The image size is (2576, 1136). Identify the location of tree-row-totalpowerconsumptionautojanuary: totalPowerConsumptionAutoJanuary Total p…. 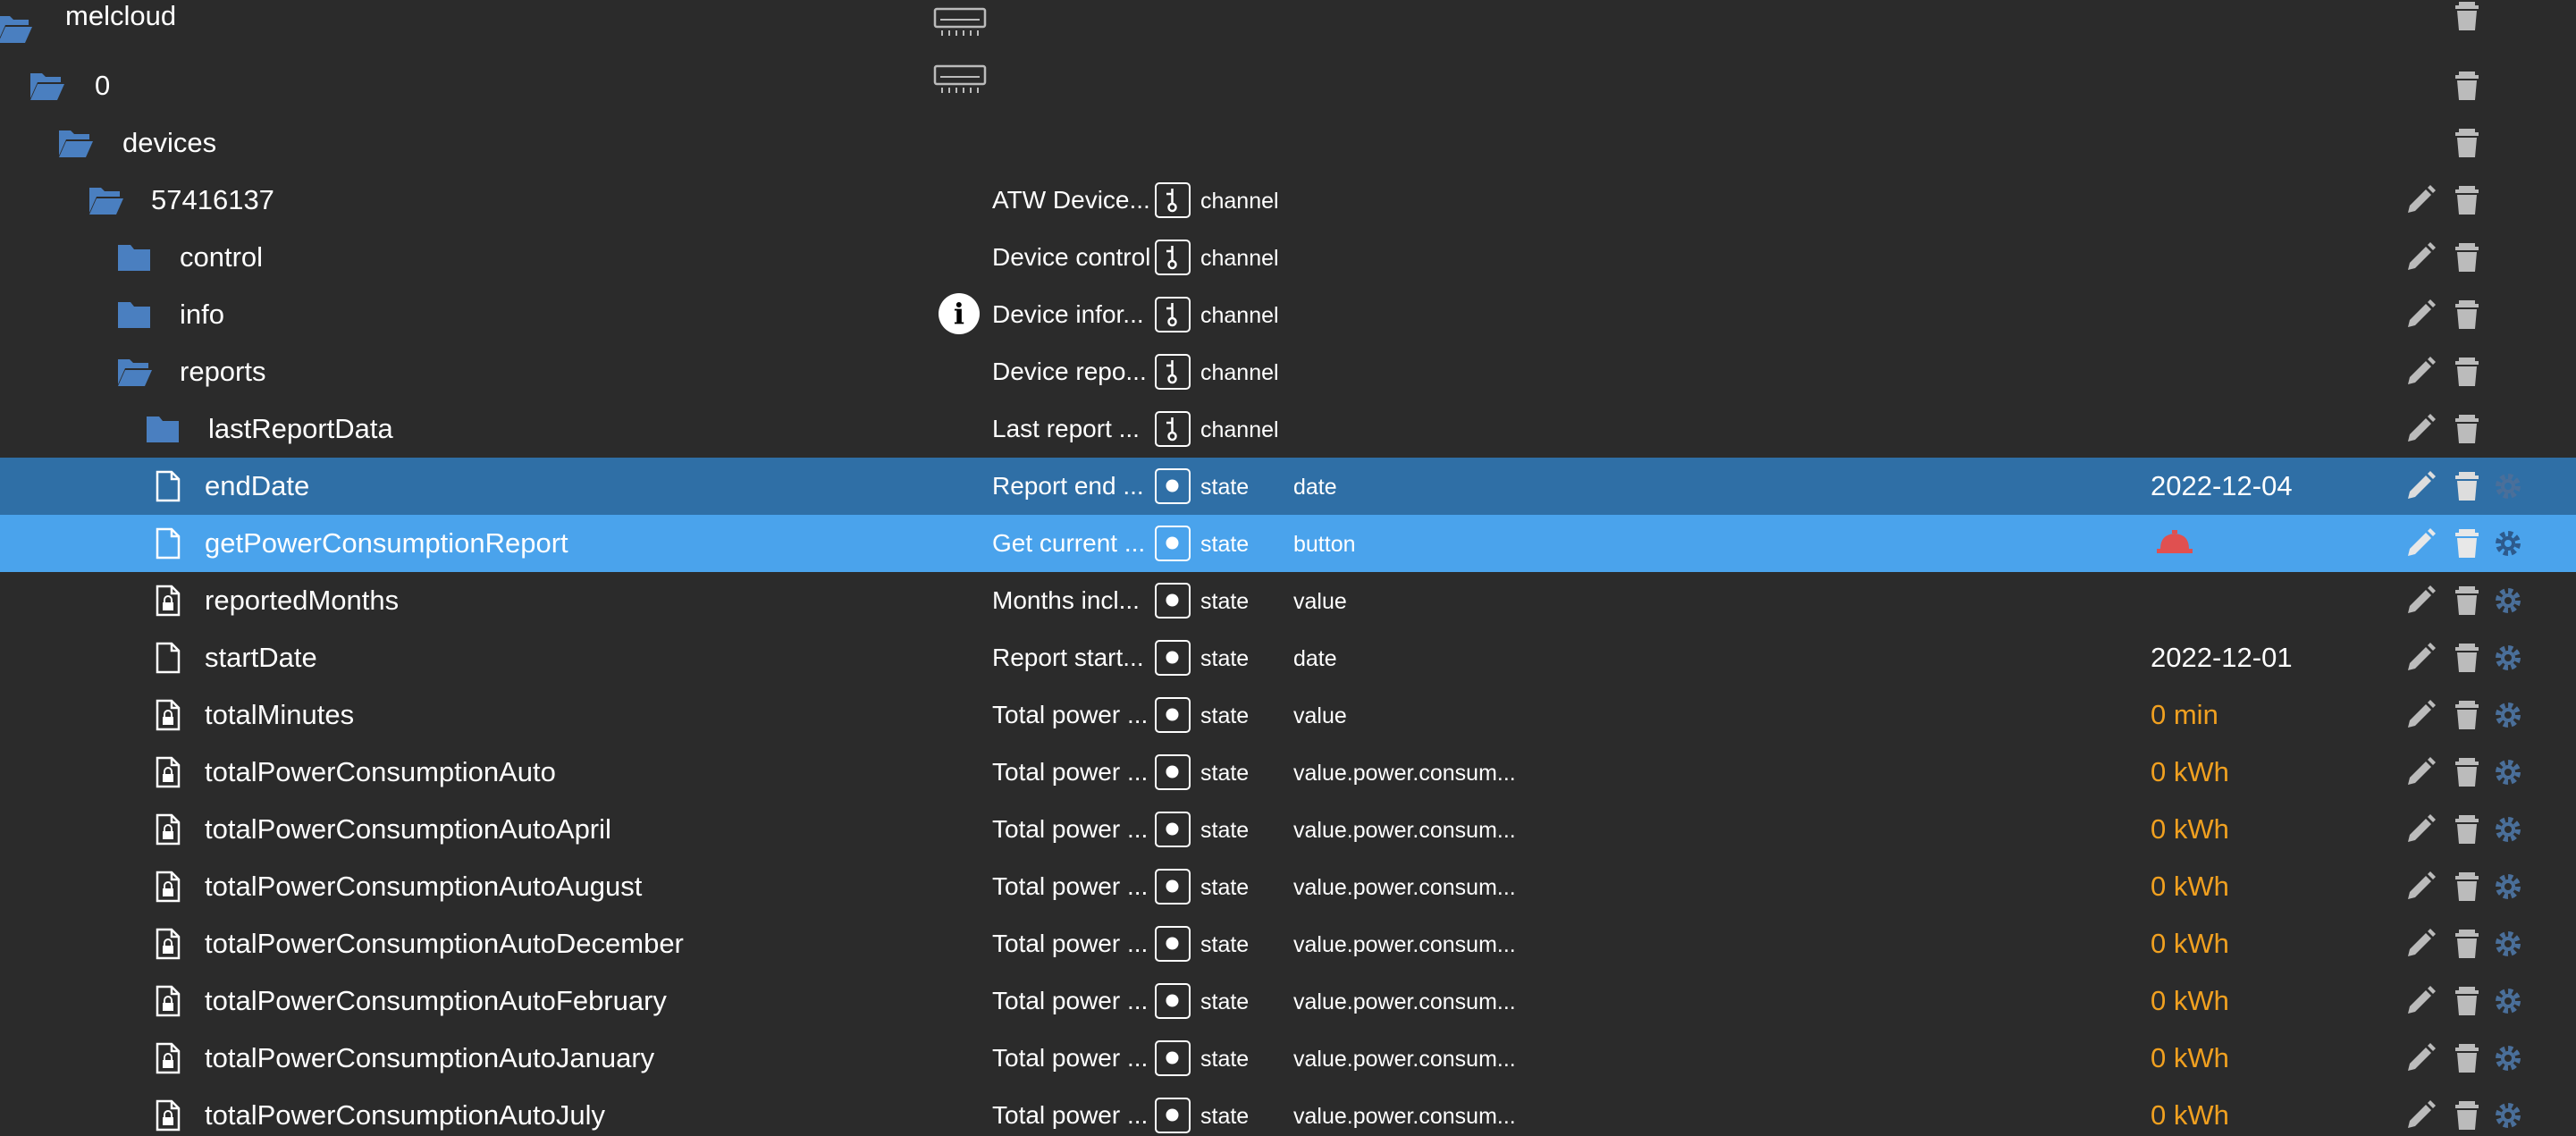
(1288, 1058).